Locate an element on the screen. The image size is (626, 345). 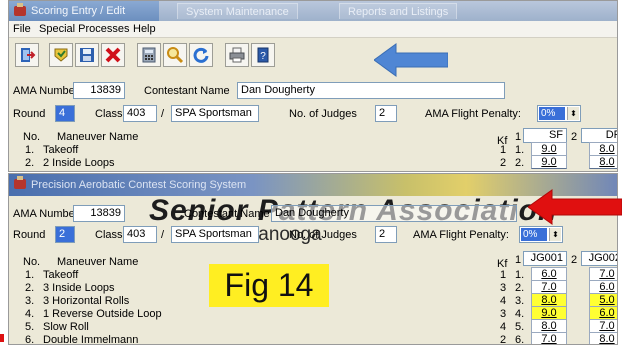
maneuver-sequence: 5. is located at coordinates (520, 327).